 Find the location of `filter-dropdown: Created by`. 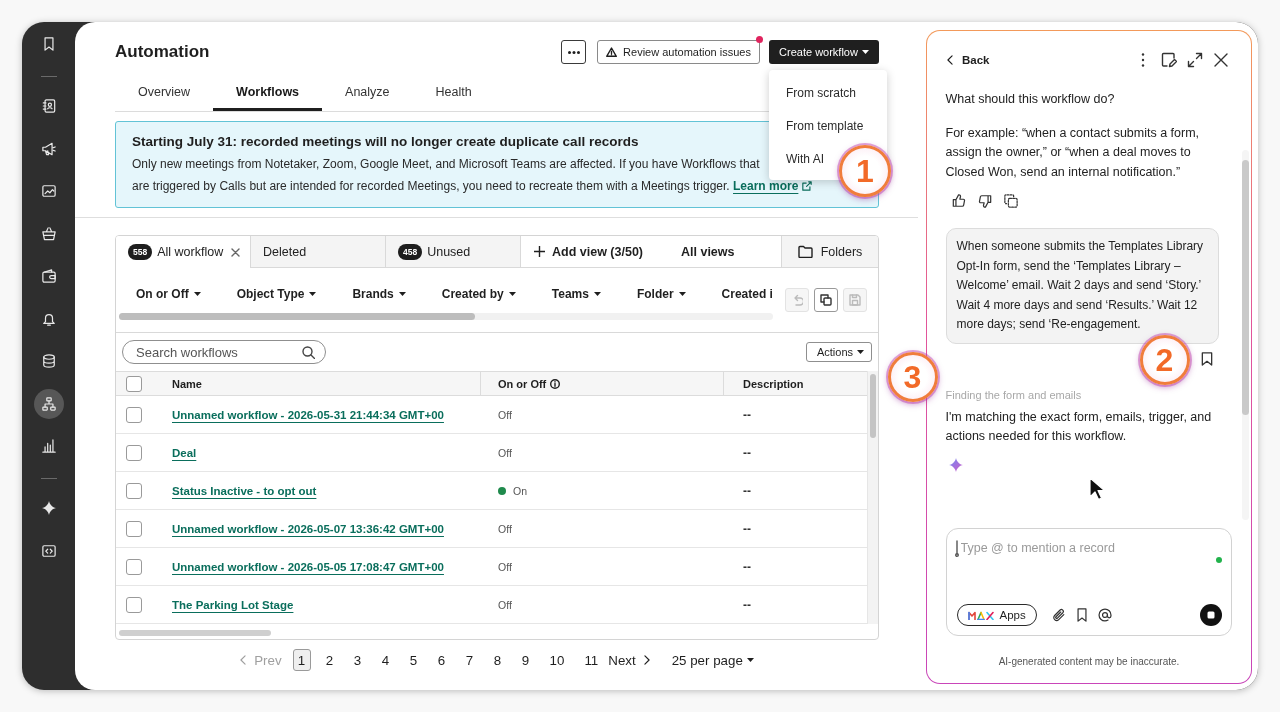

filter-dropdown: Created by is located at coordinates (478, 294).